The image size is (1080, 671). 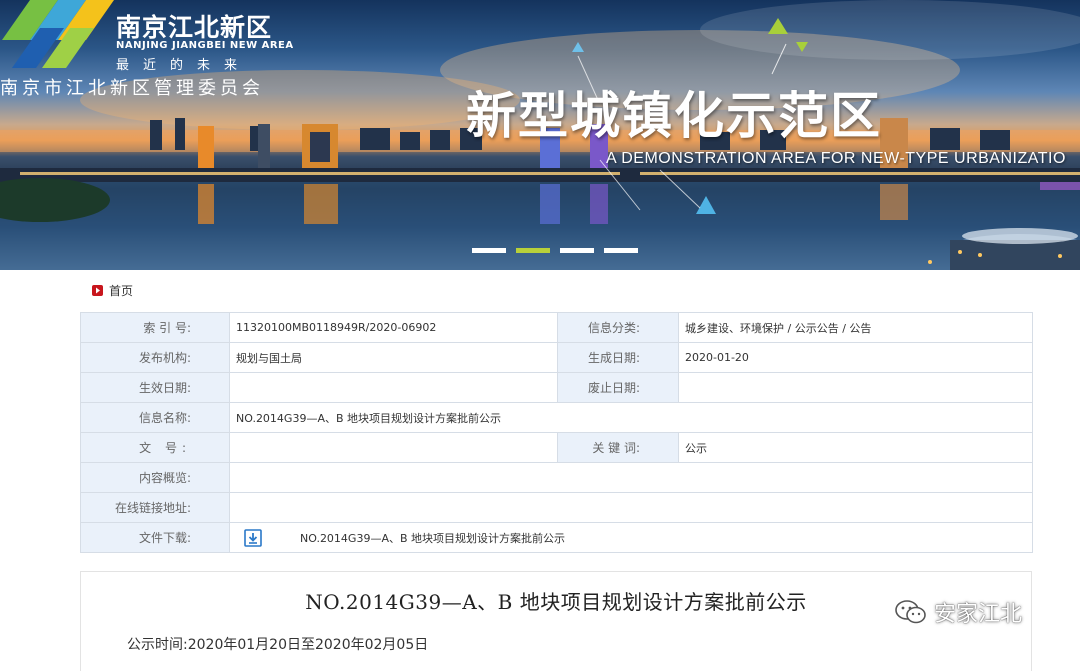 What do you see at coordinates (631, 537) in the screenshot?
I see `download-cell: NO.2014G39—A、B 地块项目规划设计方案批前公示` at bounding box center [631, 537].